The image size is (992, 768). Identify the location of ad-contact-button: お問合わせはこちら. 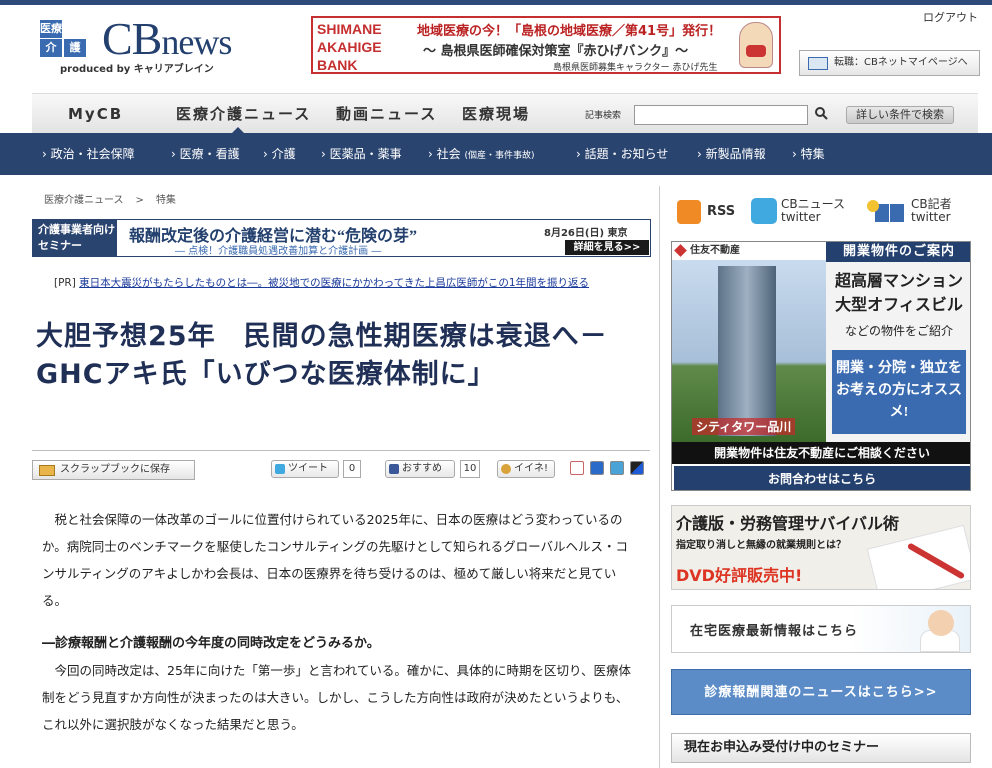
(821, 477).